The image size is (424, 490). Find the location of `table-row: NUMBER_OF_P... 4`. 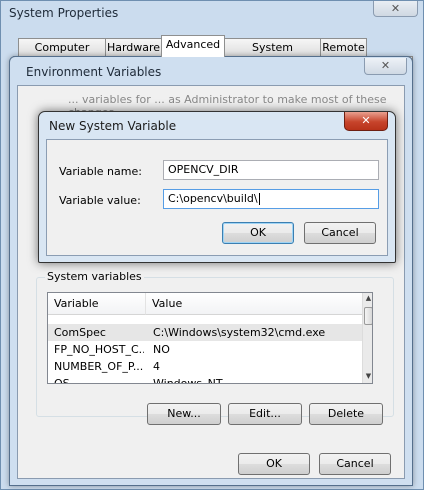

table-row: NUMBER_OF_P... 4 is located at coordinates (205, 366).